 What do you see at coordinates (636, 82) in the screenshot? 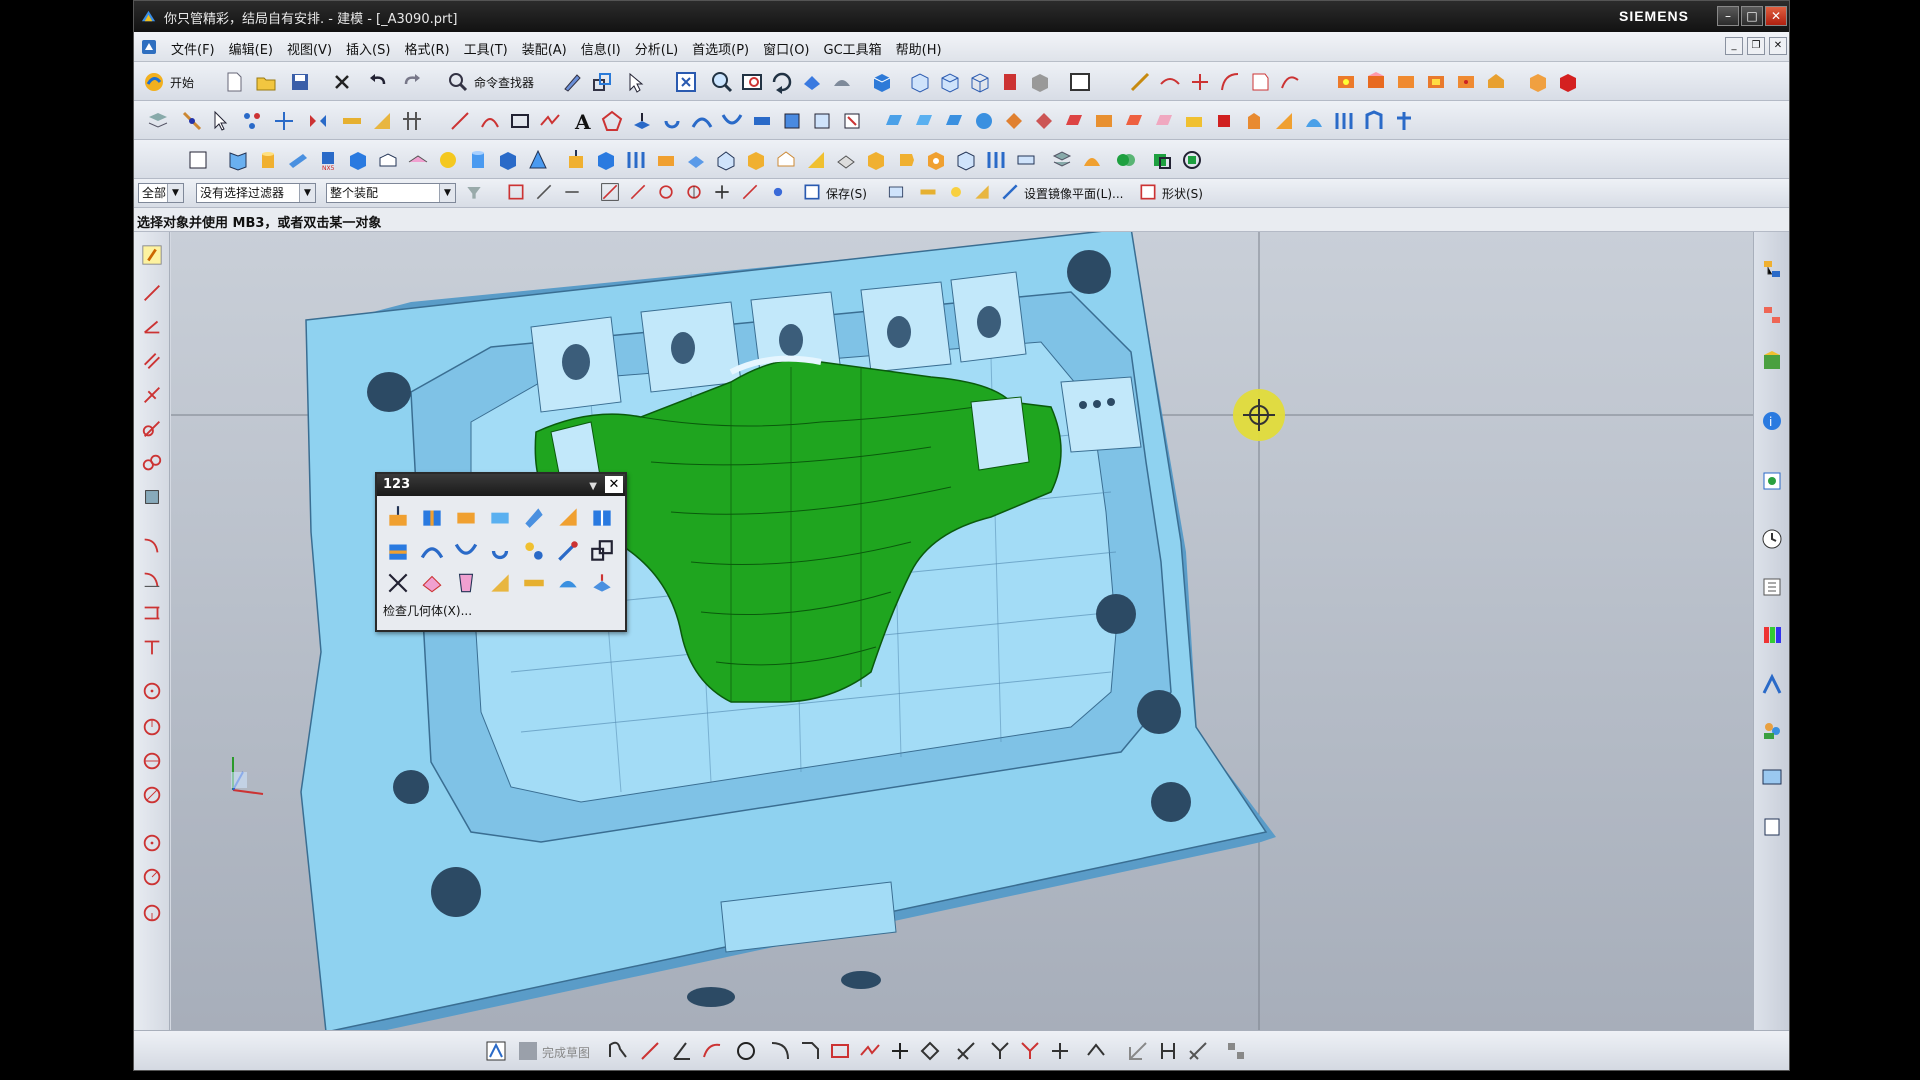
I see `select-point-icon` at bounding box center [636, 82].